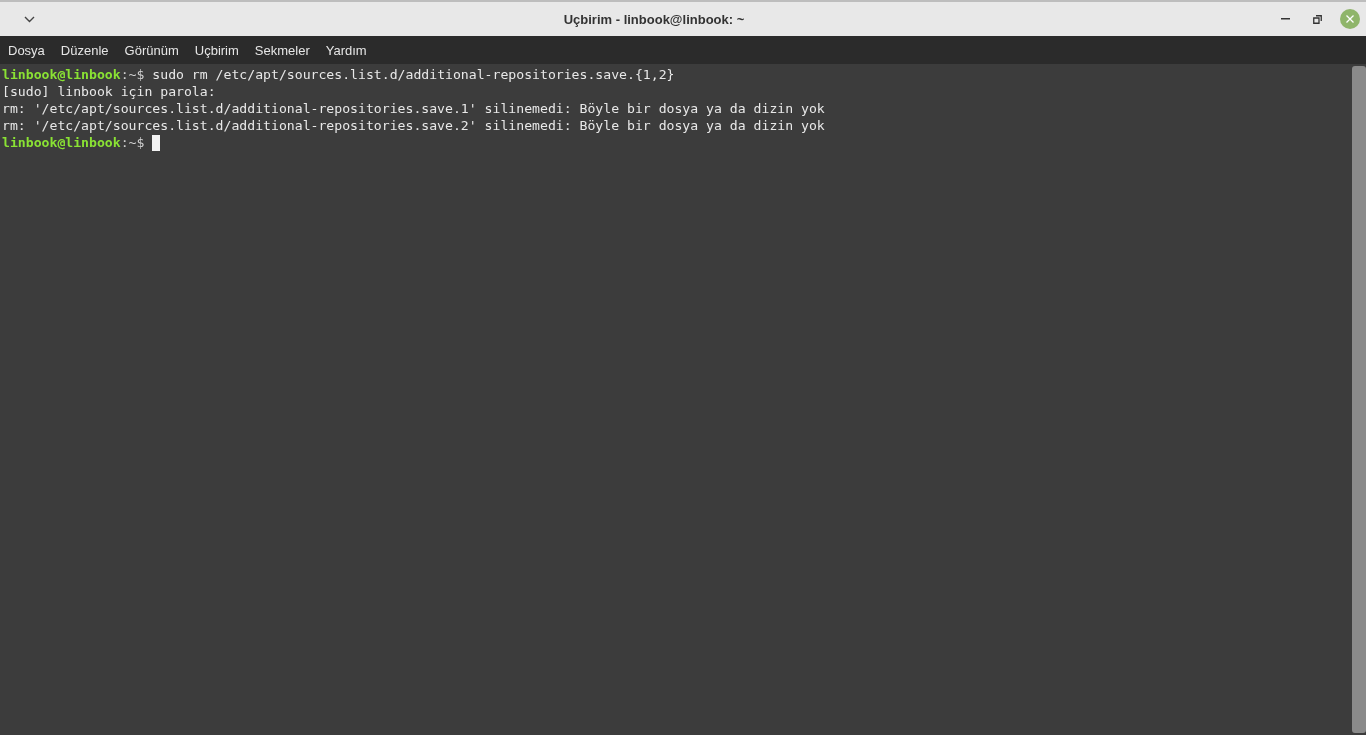  What do you see at coordinates (1359, 399) in the screenshot?
I see `scrollbar-thumb` at bounding box center [1359, 399].